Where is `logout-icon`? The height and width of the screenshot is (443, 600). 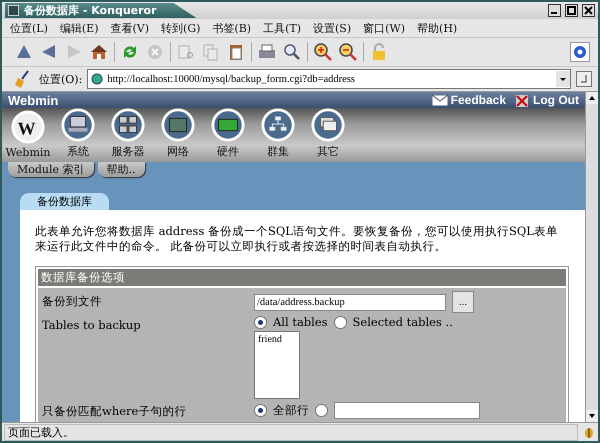
logout-icon is located at coordinates (522, 100).